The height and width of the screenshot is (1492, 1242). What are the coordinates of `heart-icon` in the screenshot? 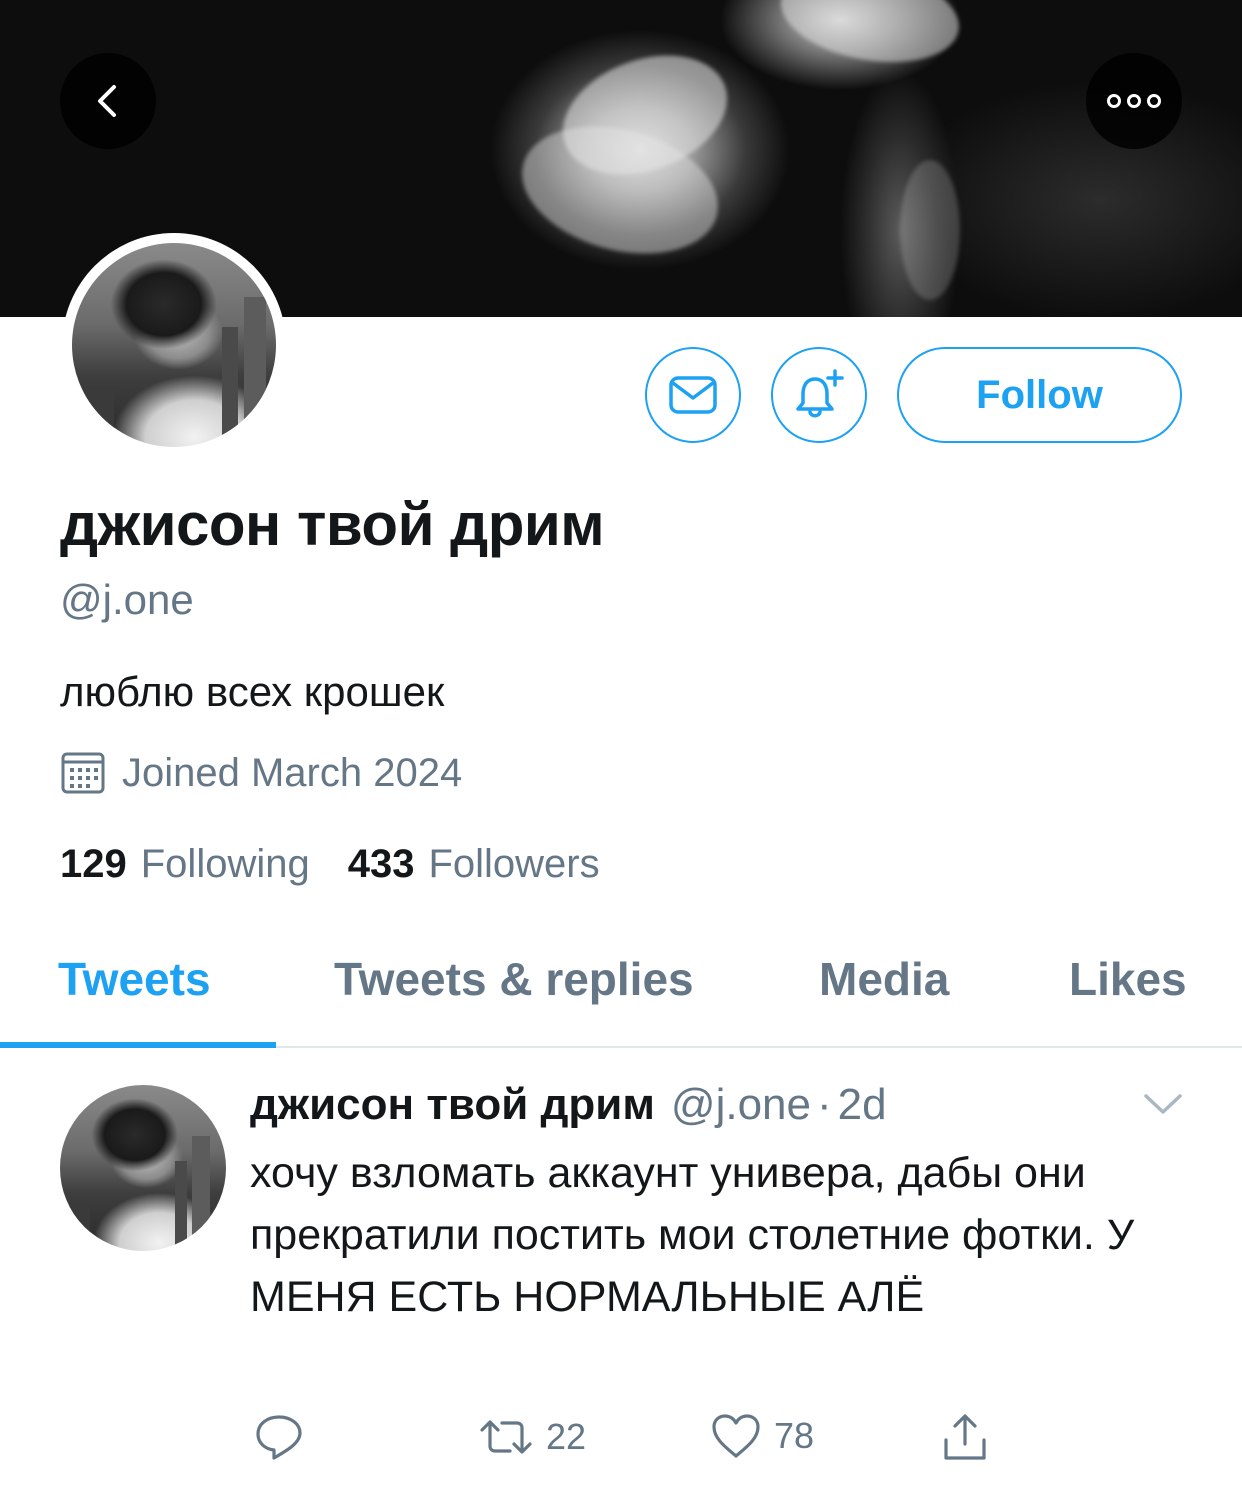 It's located at (736, 1436).